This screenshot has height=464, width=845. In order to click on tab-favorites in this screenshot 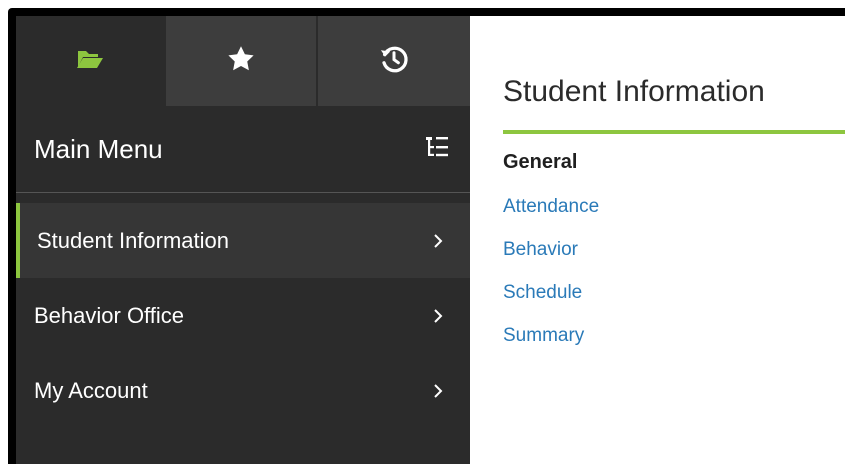, I will do `click(240, 61)`.